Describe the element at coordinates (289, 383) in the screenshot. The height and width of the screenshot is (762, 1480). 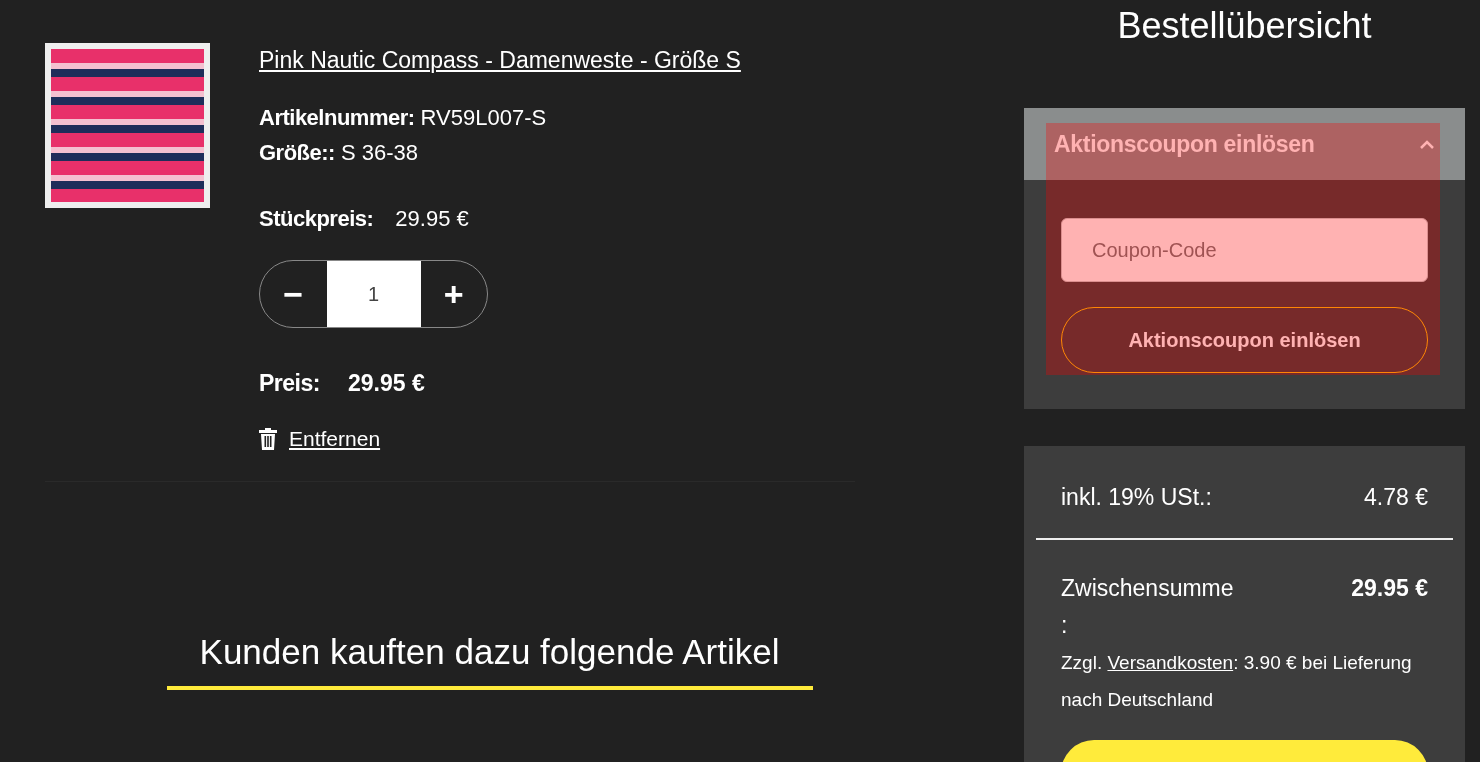
I see `price-label: Preis:` at that location.